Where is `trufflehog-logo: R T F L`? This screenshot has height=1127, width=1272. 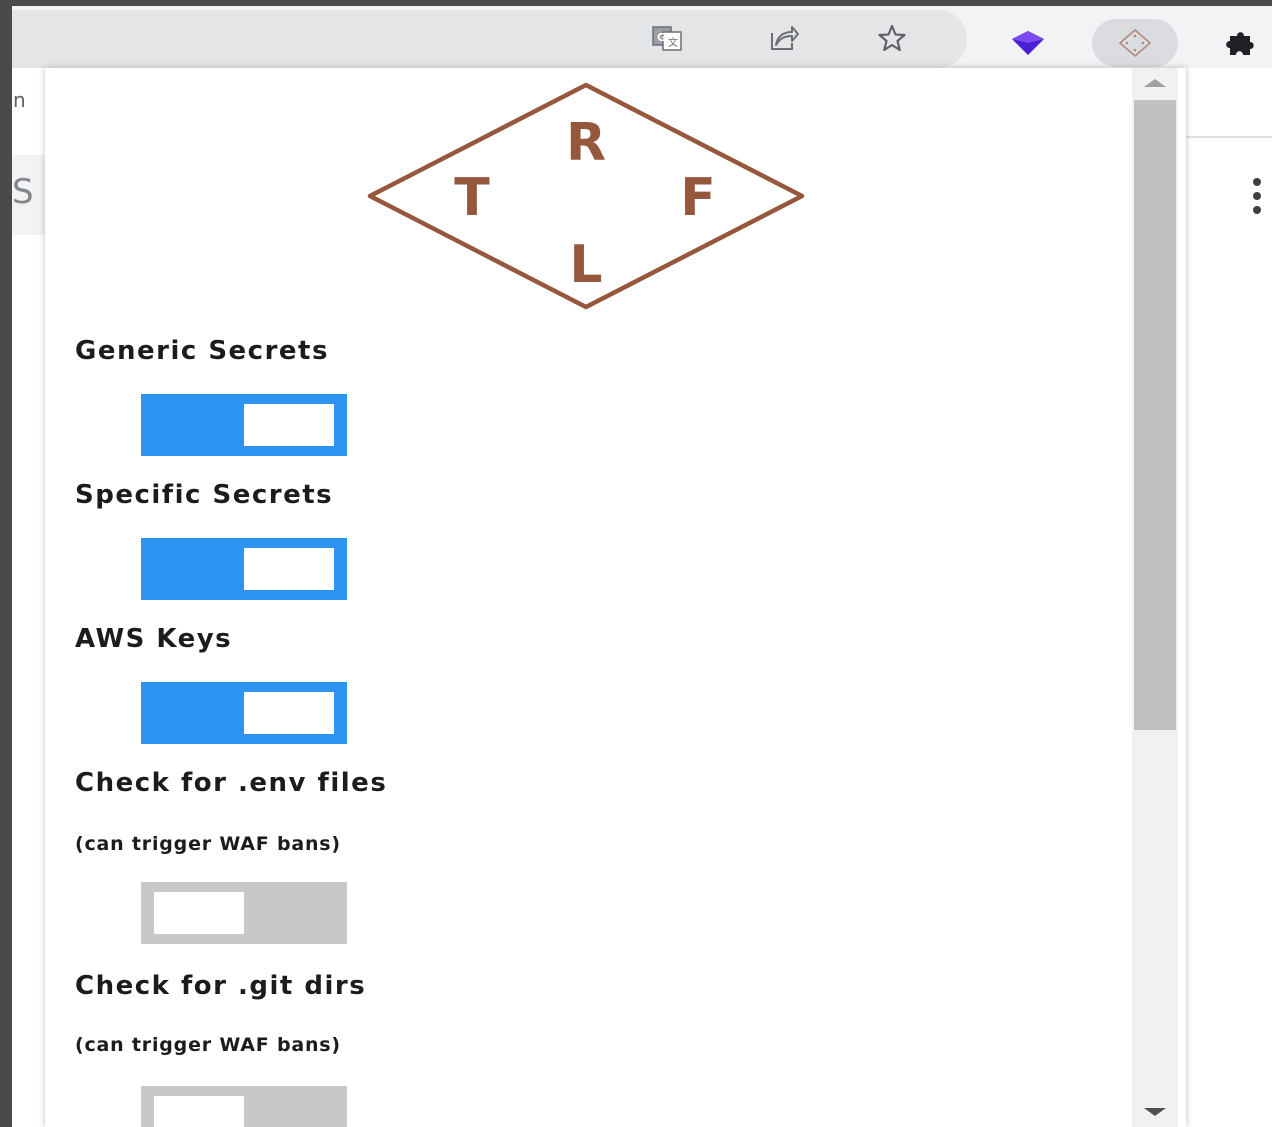 trufflehog-logo: R T F L is located at coordinates (586, 196).